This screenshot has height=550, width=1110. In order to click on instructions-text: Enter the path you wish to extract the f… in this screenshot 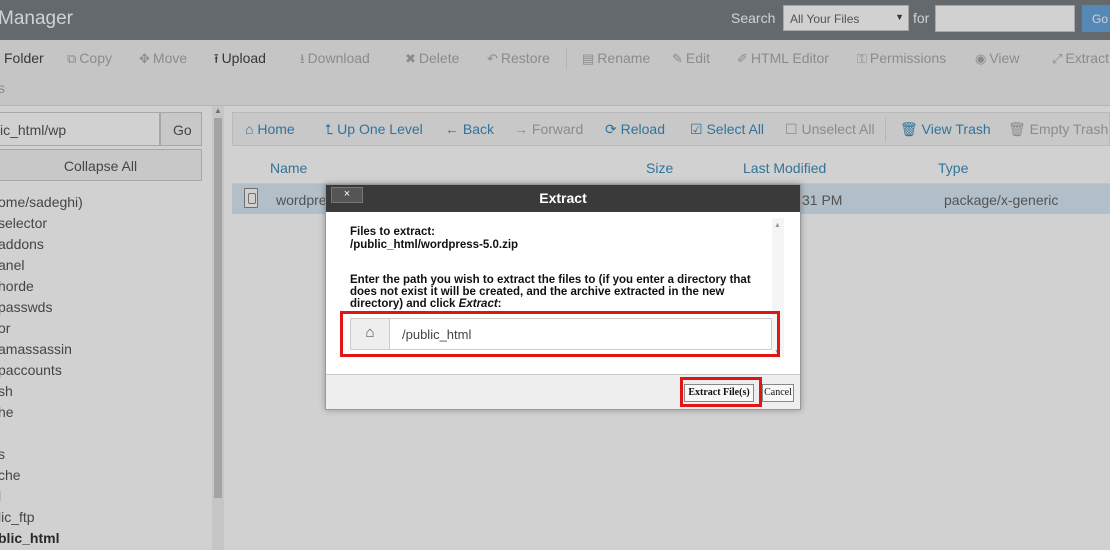, I will do `click(555, 292)`.